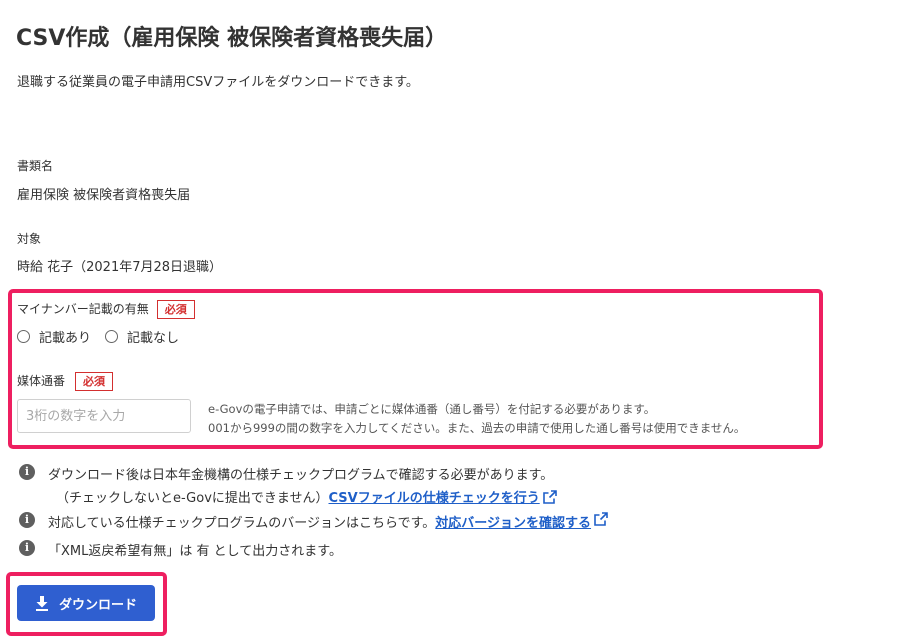 The width and height of the screenshot is (924, 641). I want to click on radio-mynumber-yes: 記載あり, so click(54, 336).